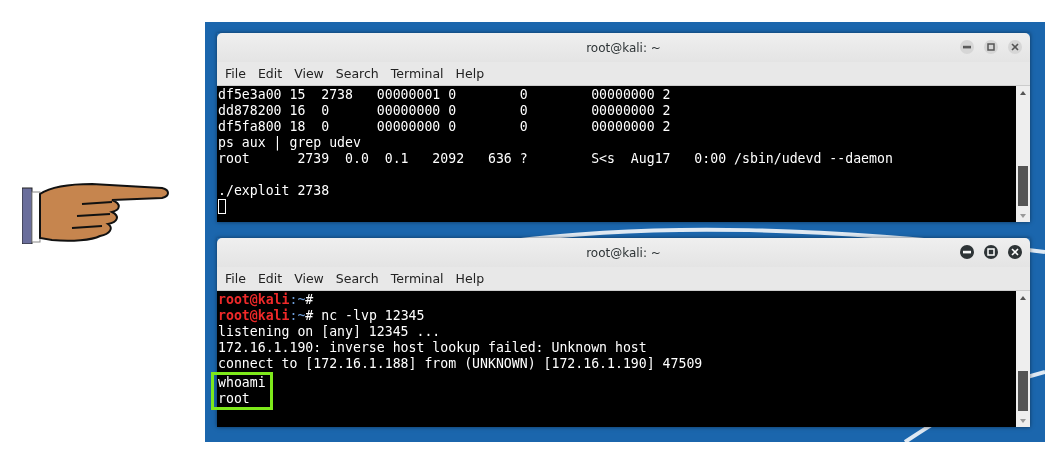  I want to click on maximize-icon, so click(991, 252).